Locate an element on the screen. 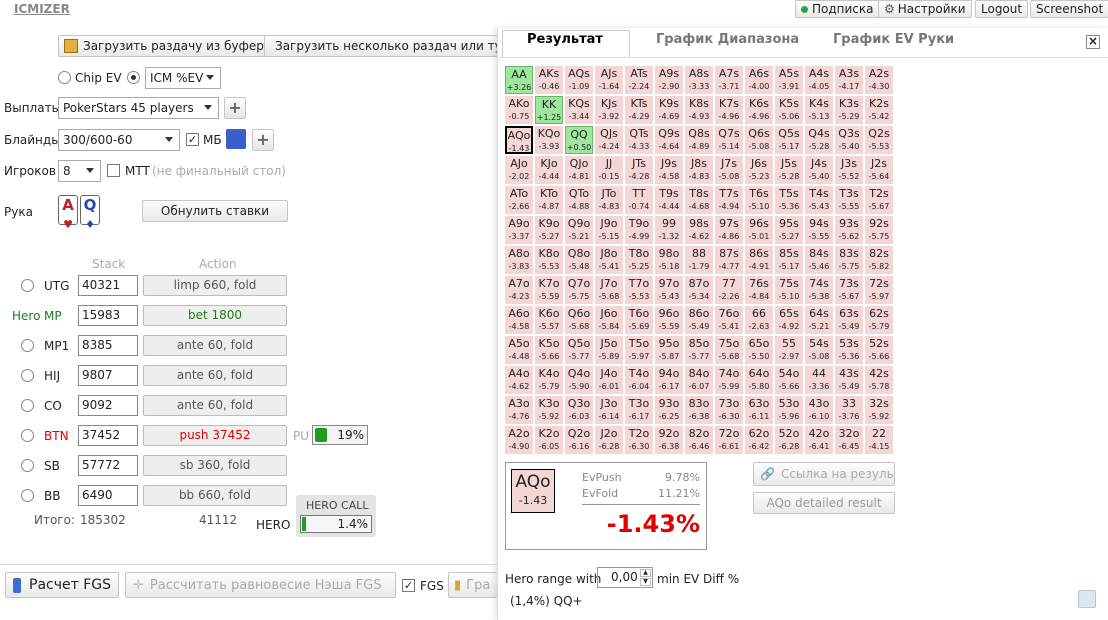 This screenshot has height=620, width=1108. hand-cell: T8s -4.68 is located at coordinates (699, 200).